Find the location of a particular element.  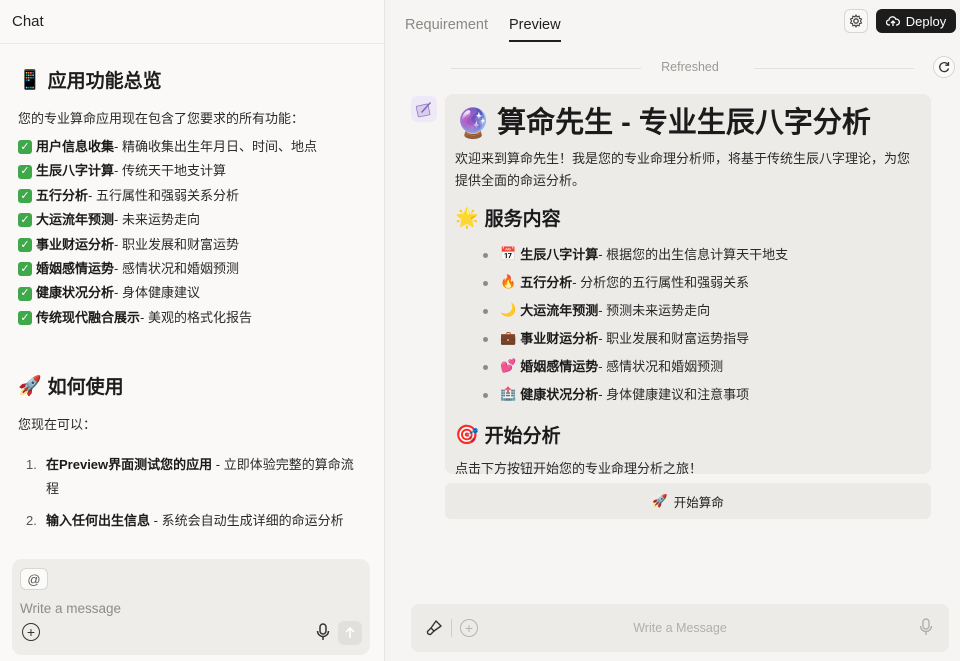

refreshed-divider: Refreshed is located at coordinates (675, 68).